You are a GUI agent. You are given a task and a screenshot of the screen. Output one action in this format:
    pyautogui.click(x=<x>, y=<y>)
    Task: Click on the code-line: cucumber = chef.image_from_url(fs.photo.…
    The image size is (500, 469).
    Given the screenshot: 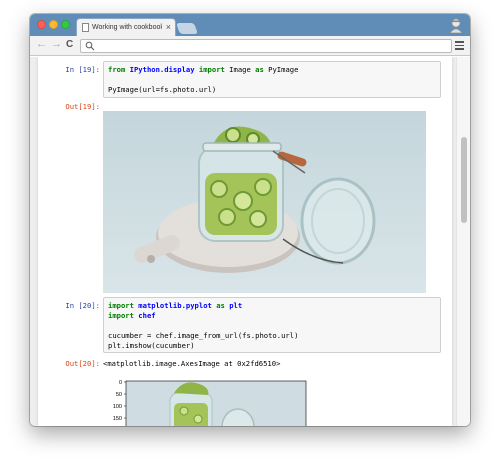 What is the action you would take?
    pyautogui.click(x=272, y=336)
    